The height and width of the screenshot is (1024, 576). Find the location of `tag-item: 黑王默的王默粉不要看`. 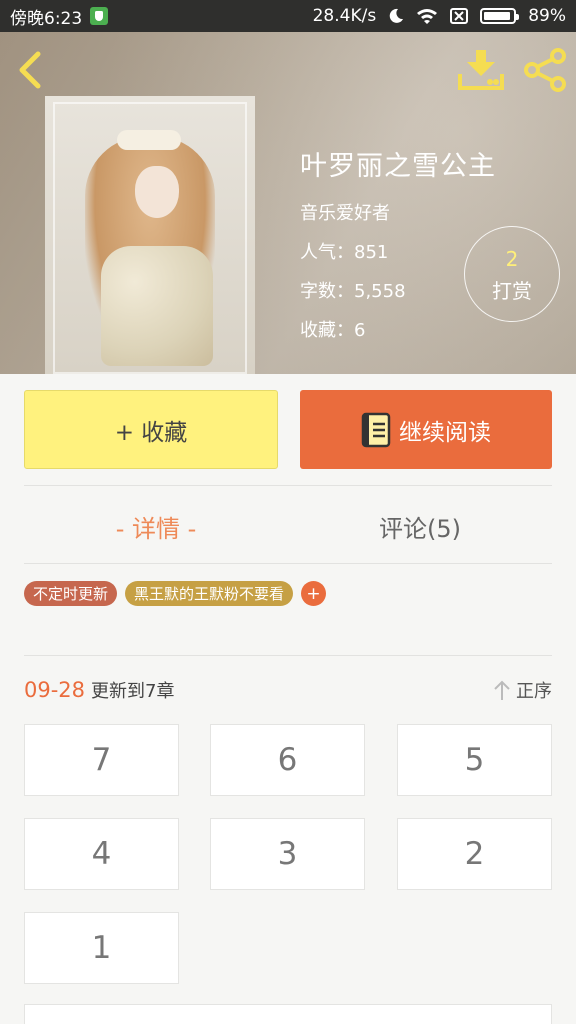

tag-item: 黑王默的王默粉不要看 is located at coordinates (209, 593).